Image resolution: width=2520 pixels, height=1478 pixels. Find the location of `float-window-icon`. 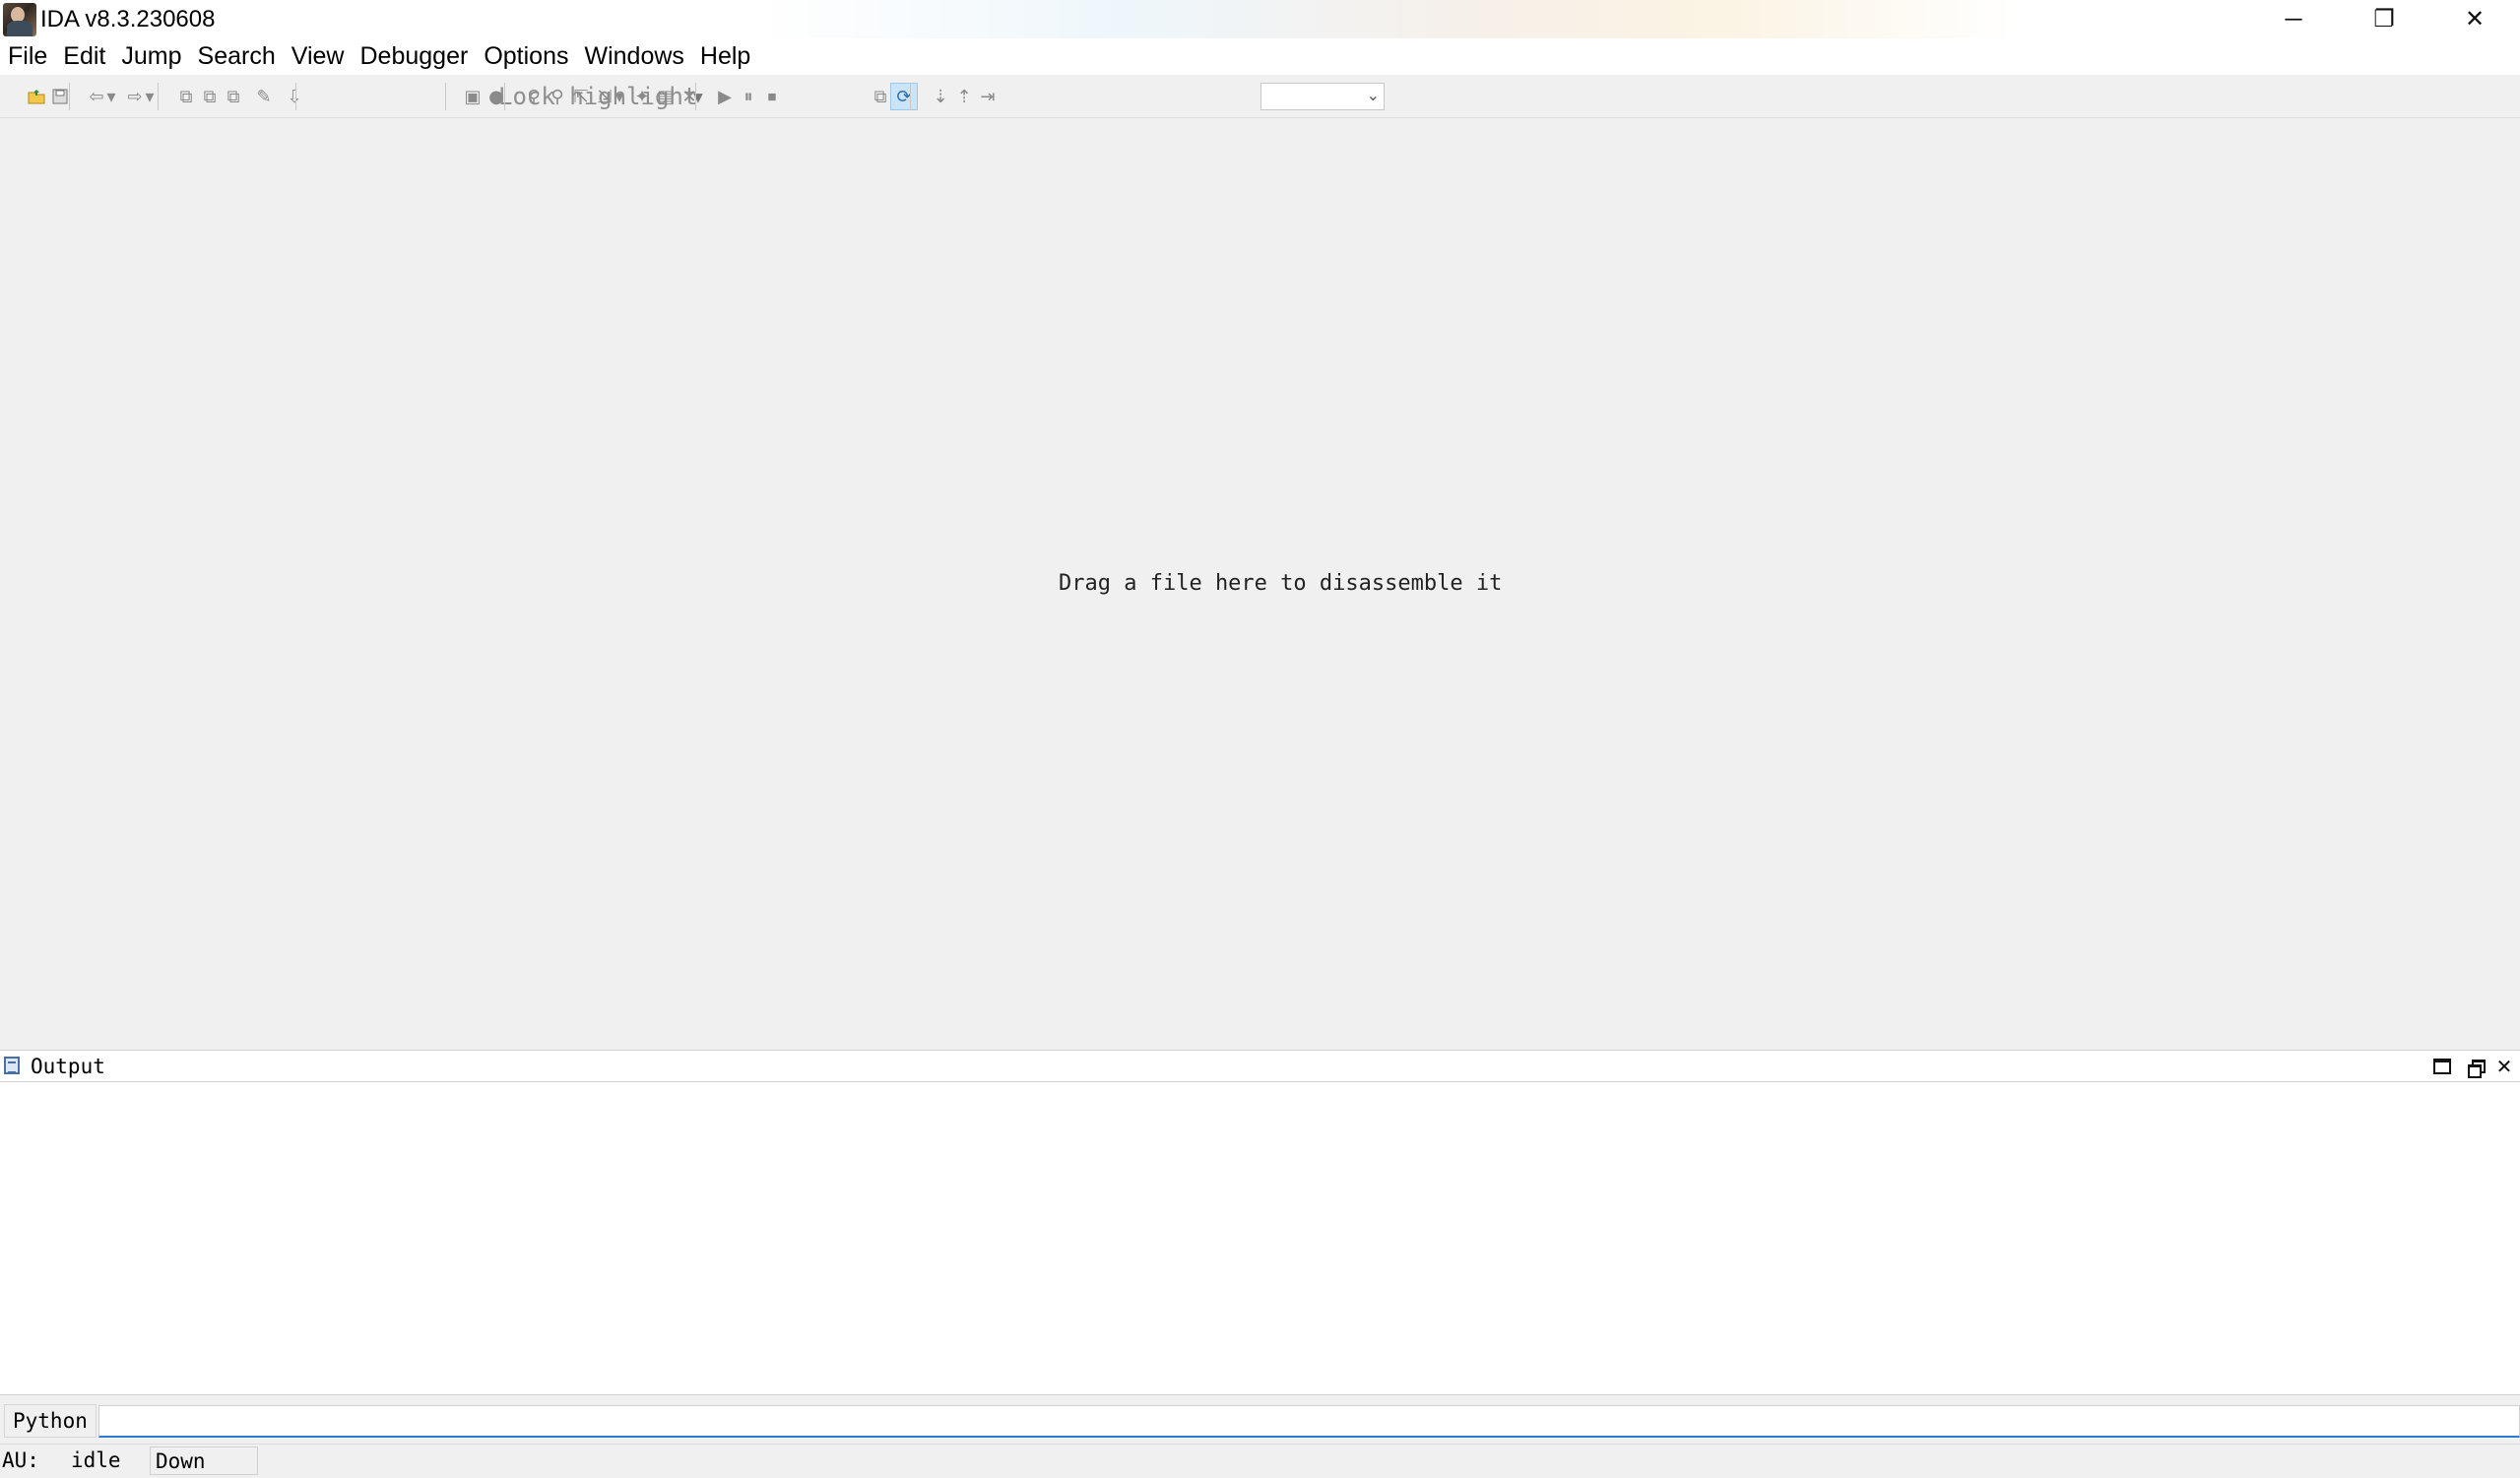

float-window-icon is located at coordinates (2477, 1069).